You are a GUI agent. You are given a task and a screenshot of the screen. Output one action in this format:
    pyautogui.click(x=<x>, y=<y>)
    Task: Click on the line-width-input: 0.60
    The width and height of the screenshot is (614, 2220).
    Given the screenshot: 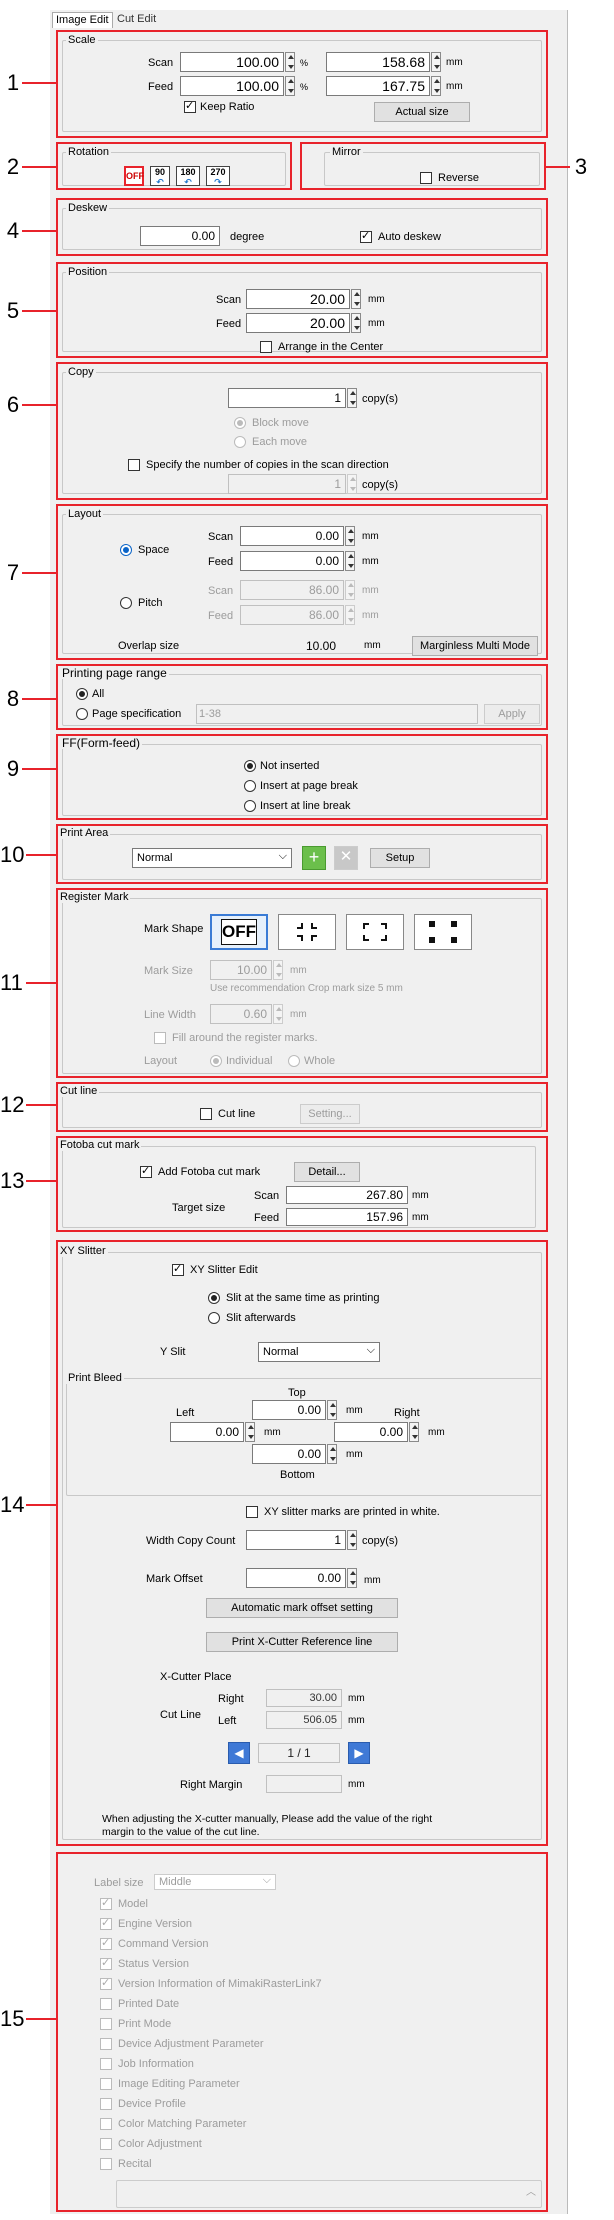 What is the action you would take?
    pyautogui.click(x=241, y=1014)
    